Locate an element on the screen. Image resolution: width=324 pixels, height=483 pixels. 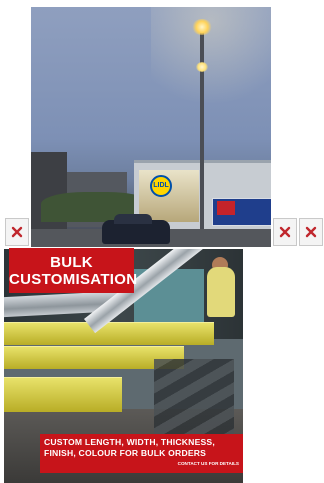
ad-headline-line: CUSTOMISATION is located at coordinates (73, 279).